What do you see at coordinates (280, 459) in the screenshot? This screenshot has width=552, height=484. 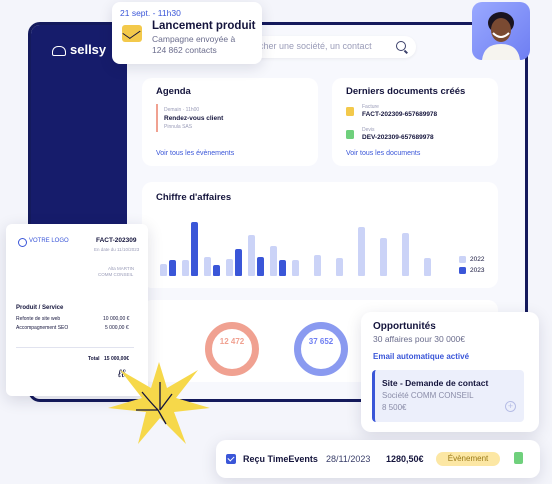 I see `receipt-label: Reçu TimeEvents` at bounding box center [280, 459].